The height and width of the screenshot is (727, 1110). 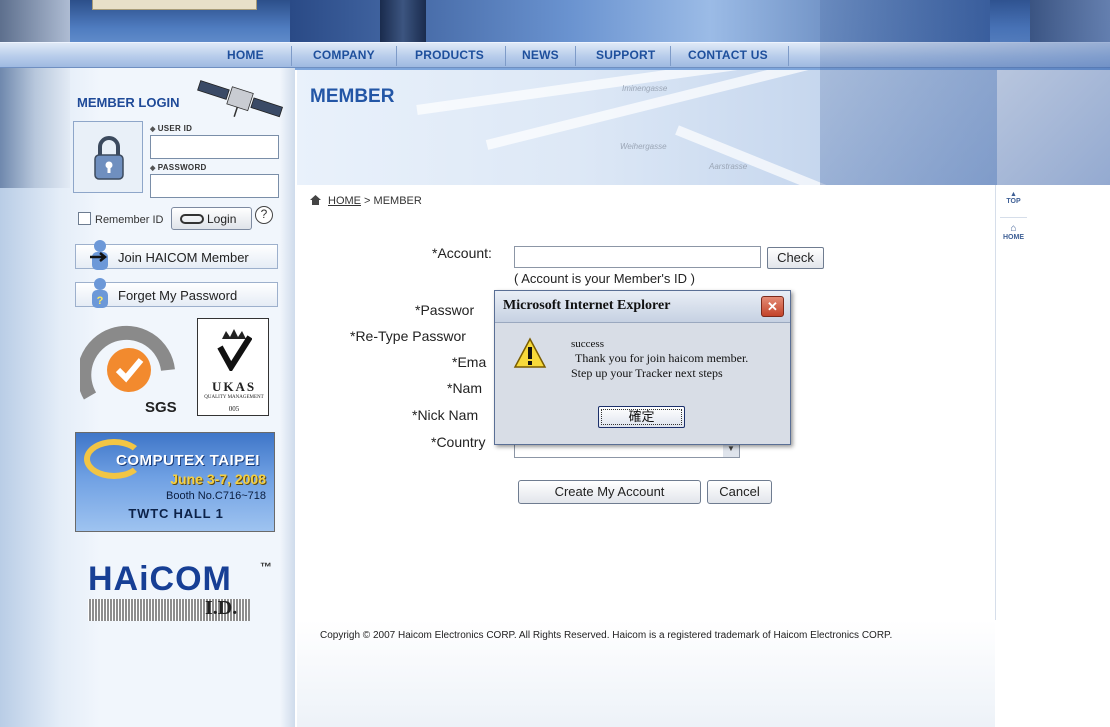 What do you see at coordinates (188, 460) in the screenshot?
I see `computex-title: COMPUTEX TAIPEI` at bounding box center [188, 460].